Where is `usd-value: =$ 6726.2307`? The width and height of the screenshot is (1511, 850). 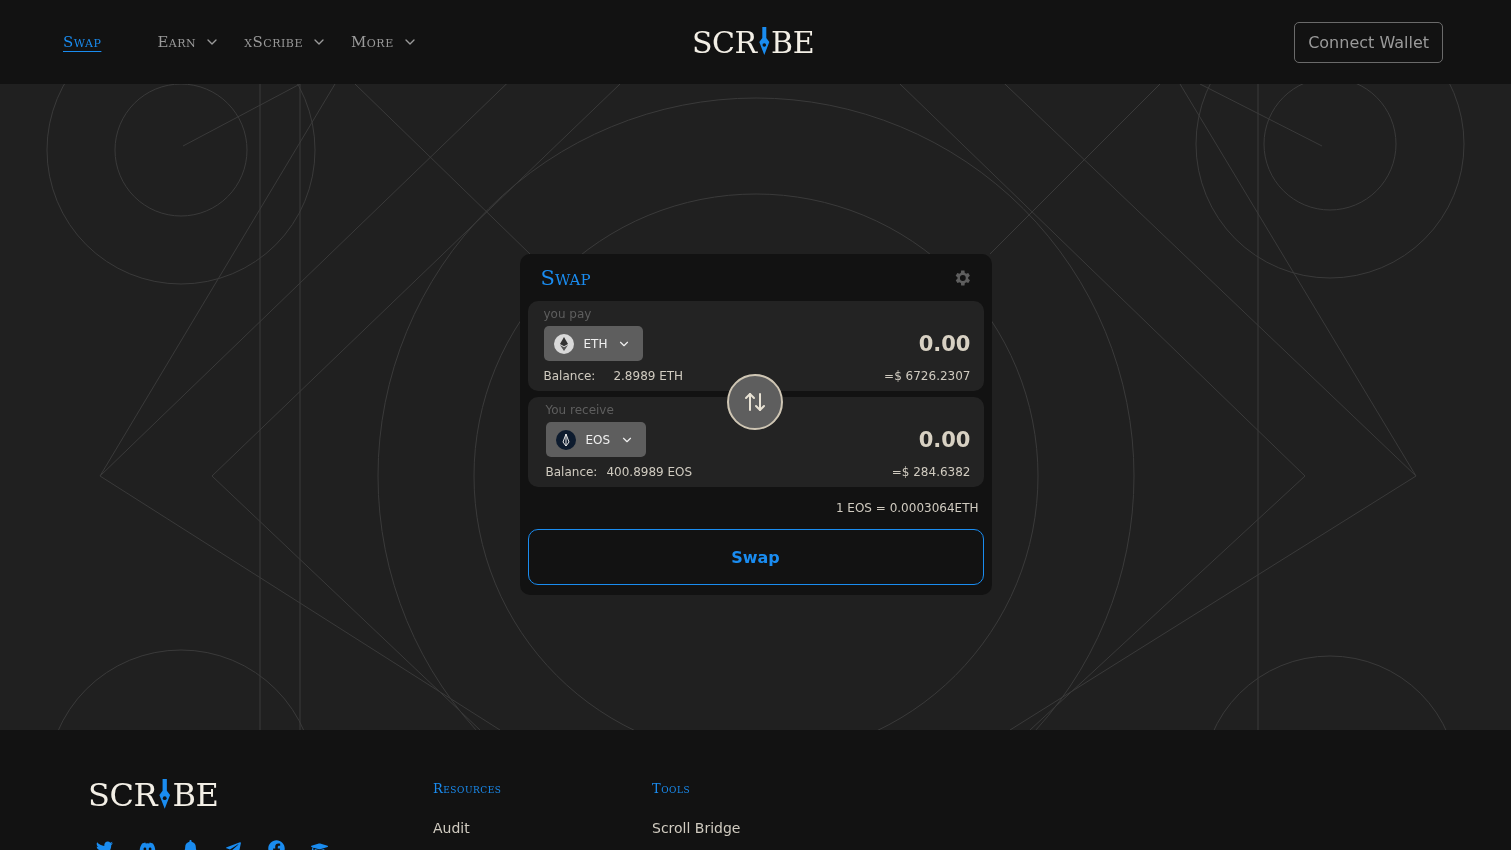 usd-value: =$ 6726.2307 is located at coordinates (927, 376).